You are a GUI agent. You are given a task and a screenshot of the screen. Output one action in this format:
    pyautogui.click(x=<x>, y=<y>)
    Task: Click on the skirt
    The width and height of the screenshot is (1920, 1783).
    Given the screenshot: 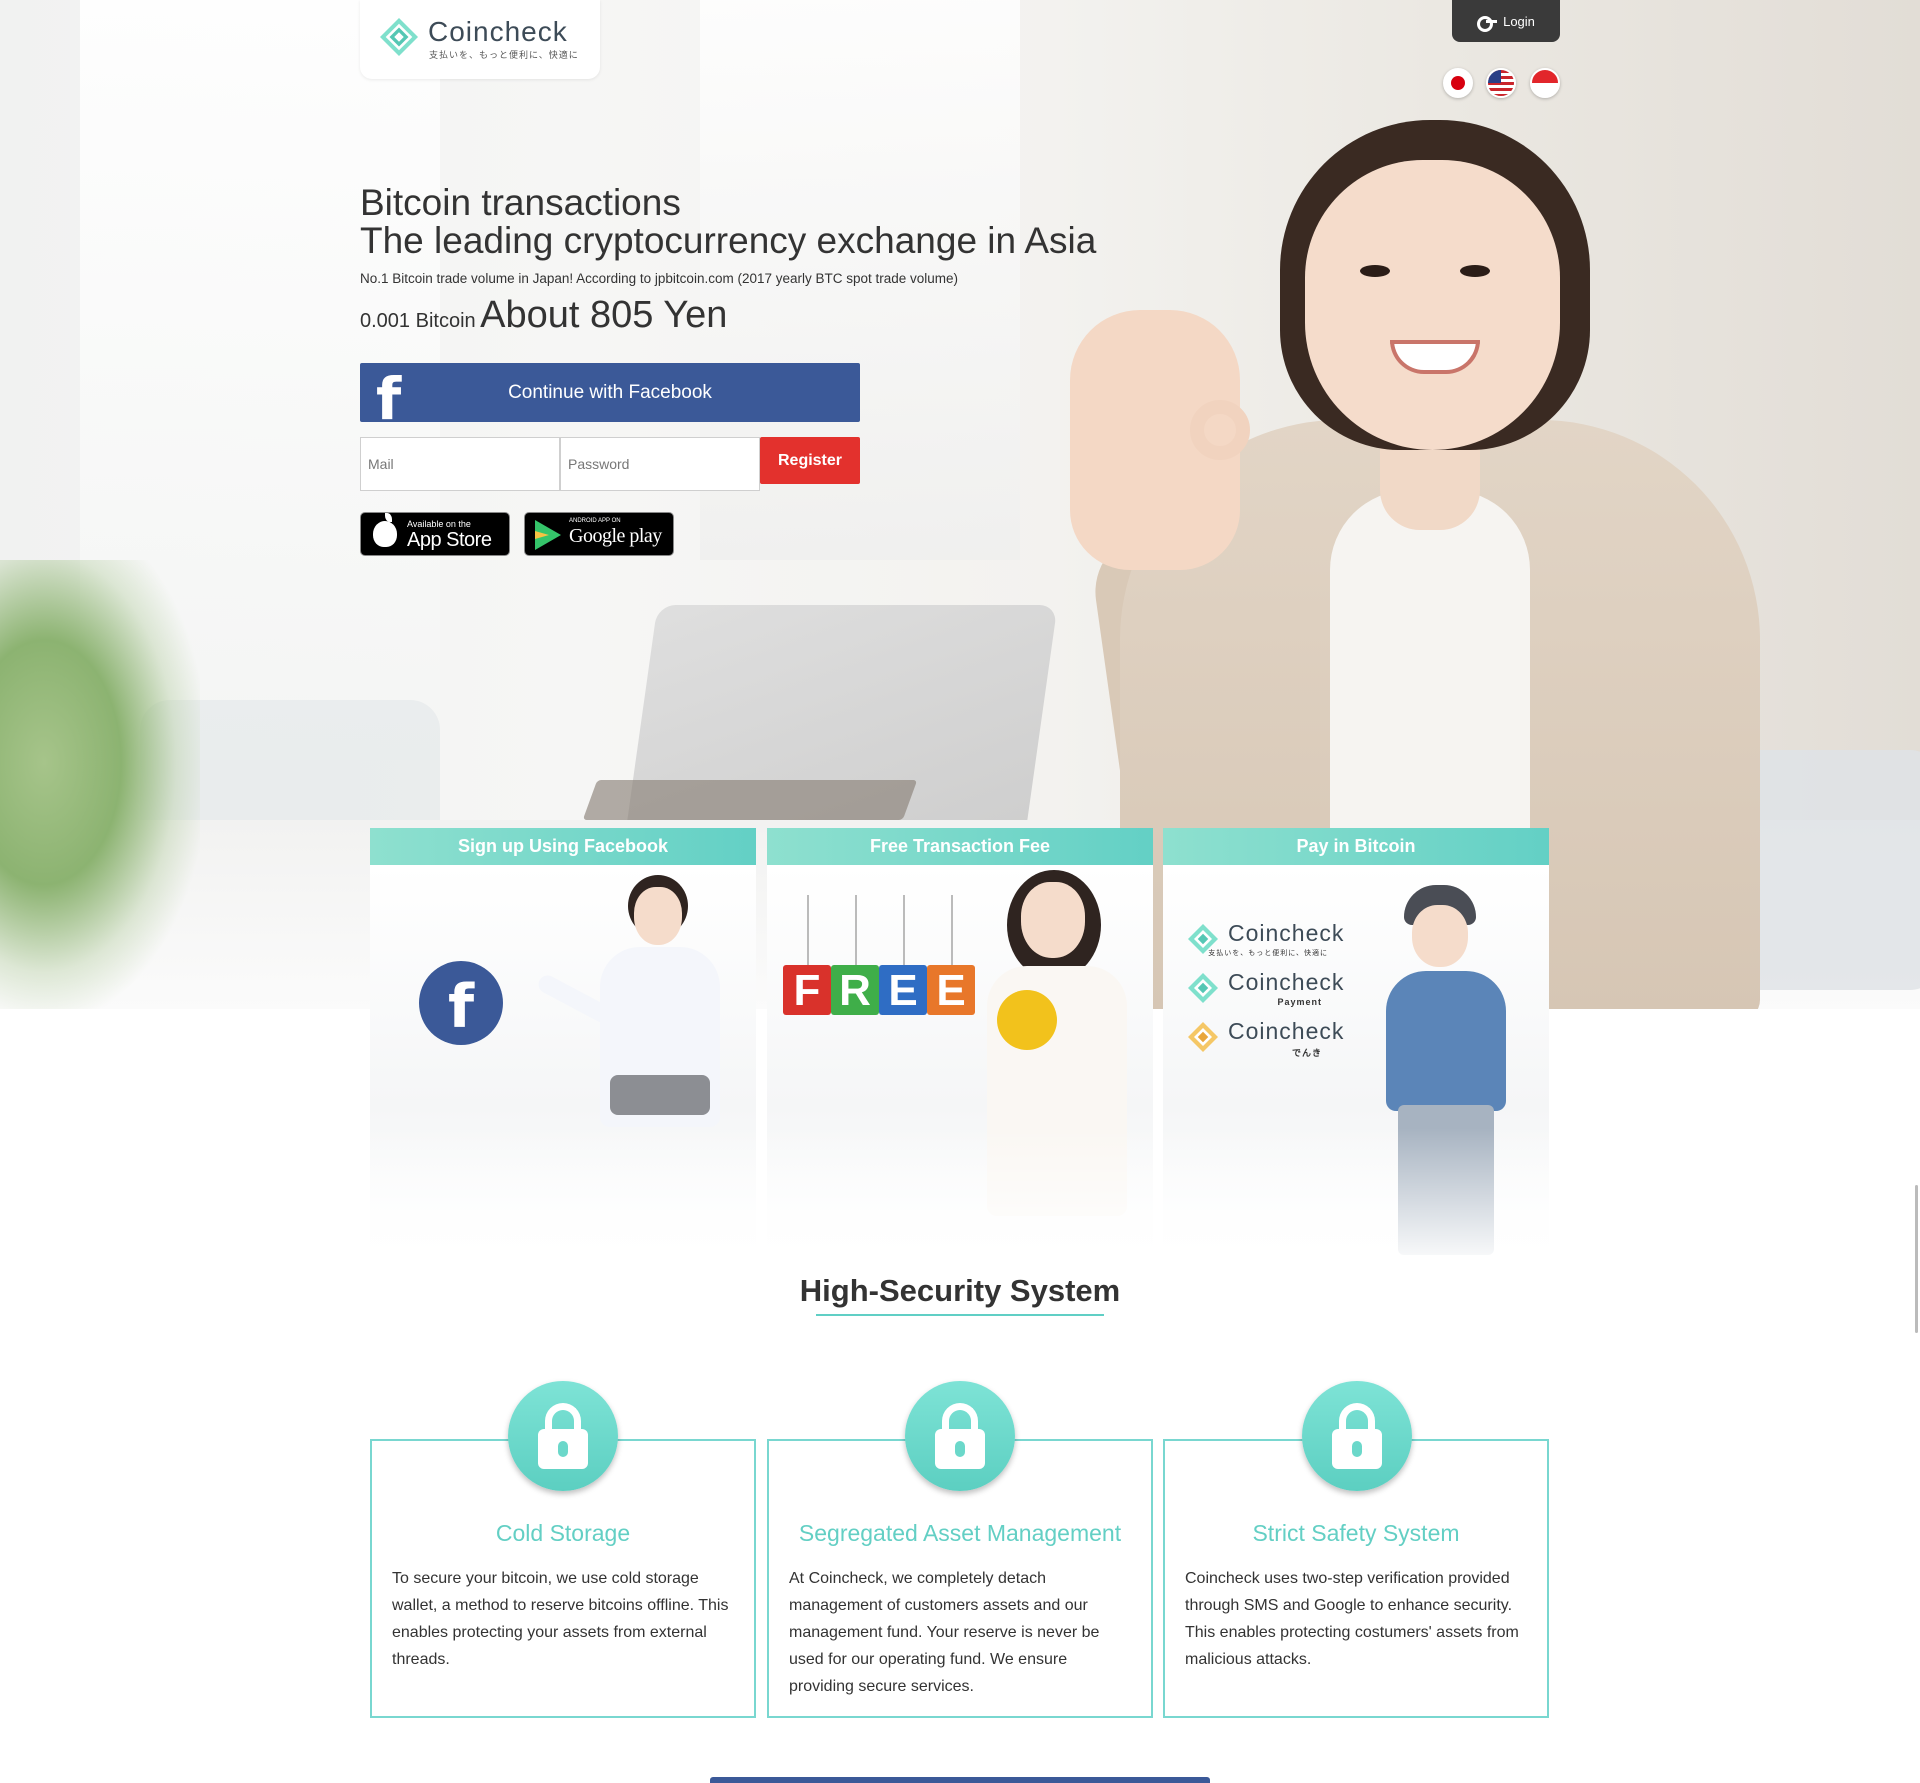 What is the action you would take?
    pyautogui.click(x=660, y=1095)
    